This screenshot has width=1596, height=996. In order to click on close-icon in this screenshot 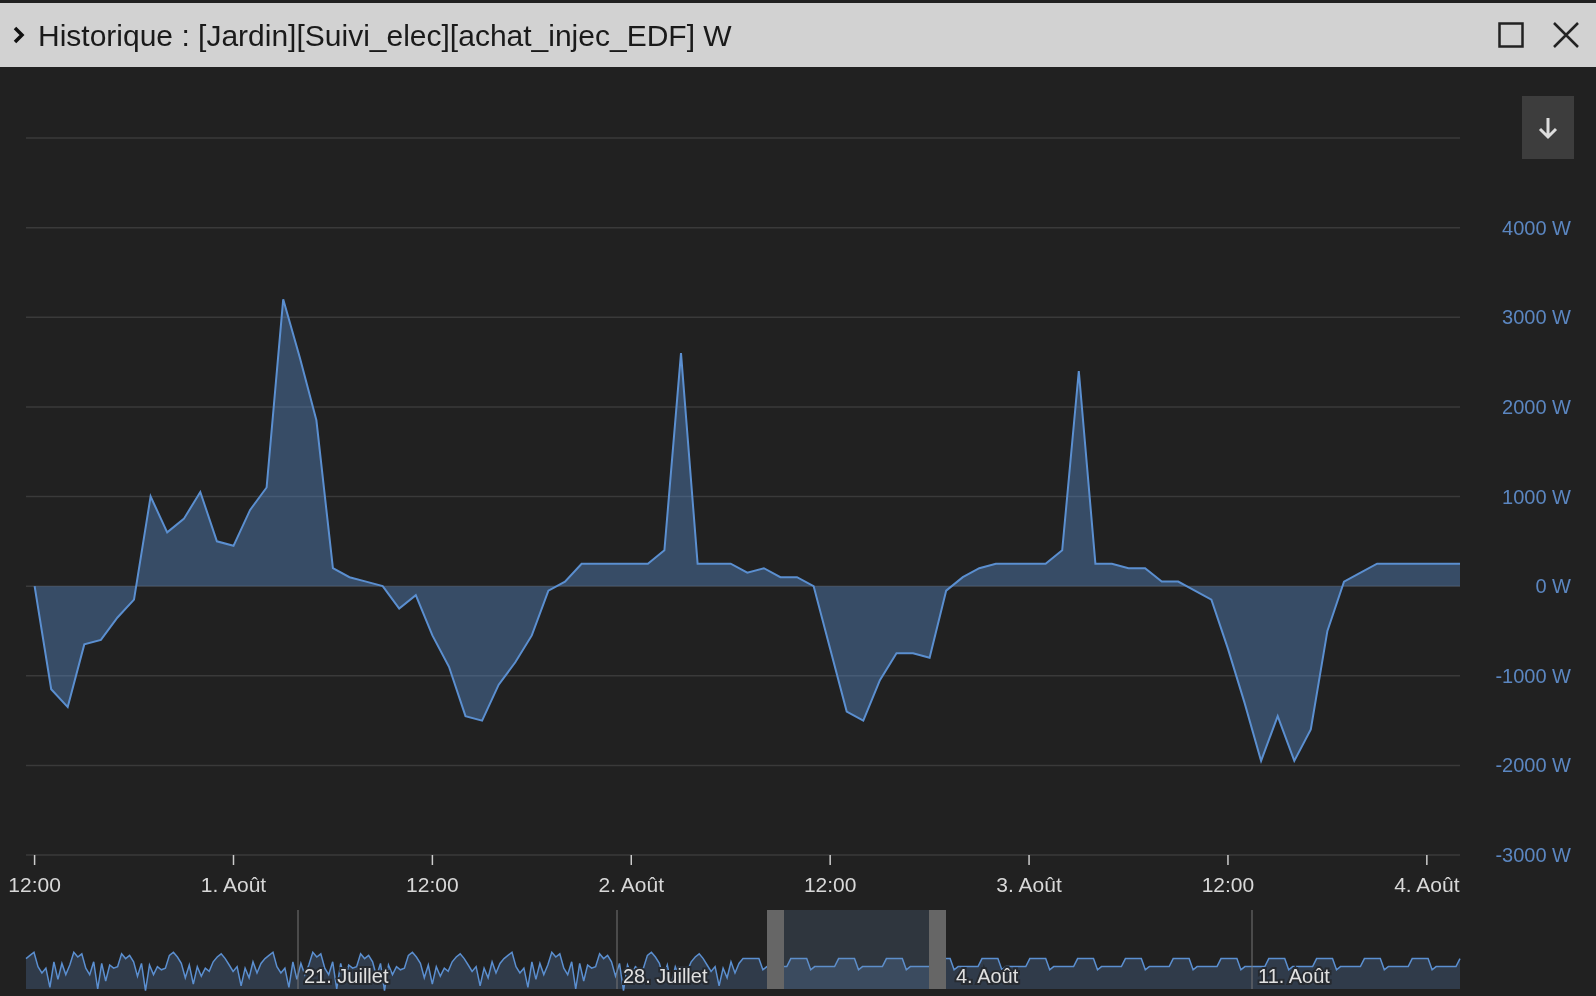, I will do `click(1566, 35)`.